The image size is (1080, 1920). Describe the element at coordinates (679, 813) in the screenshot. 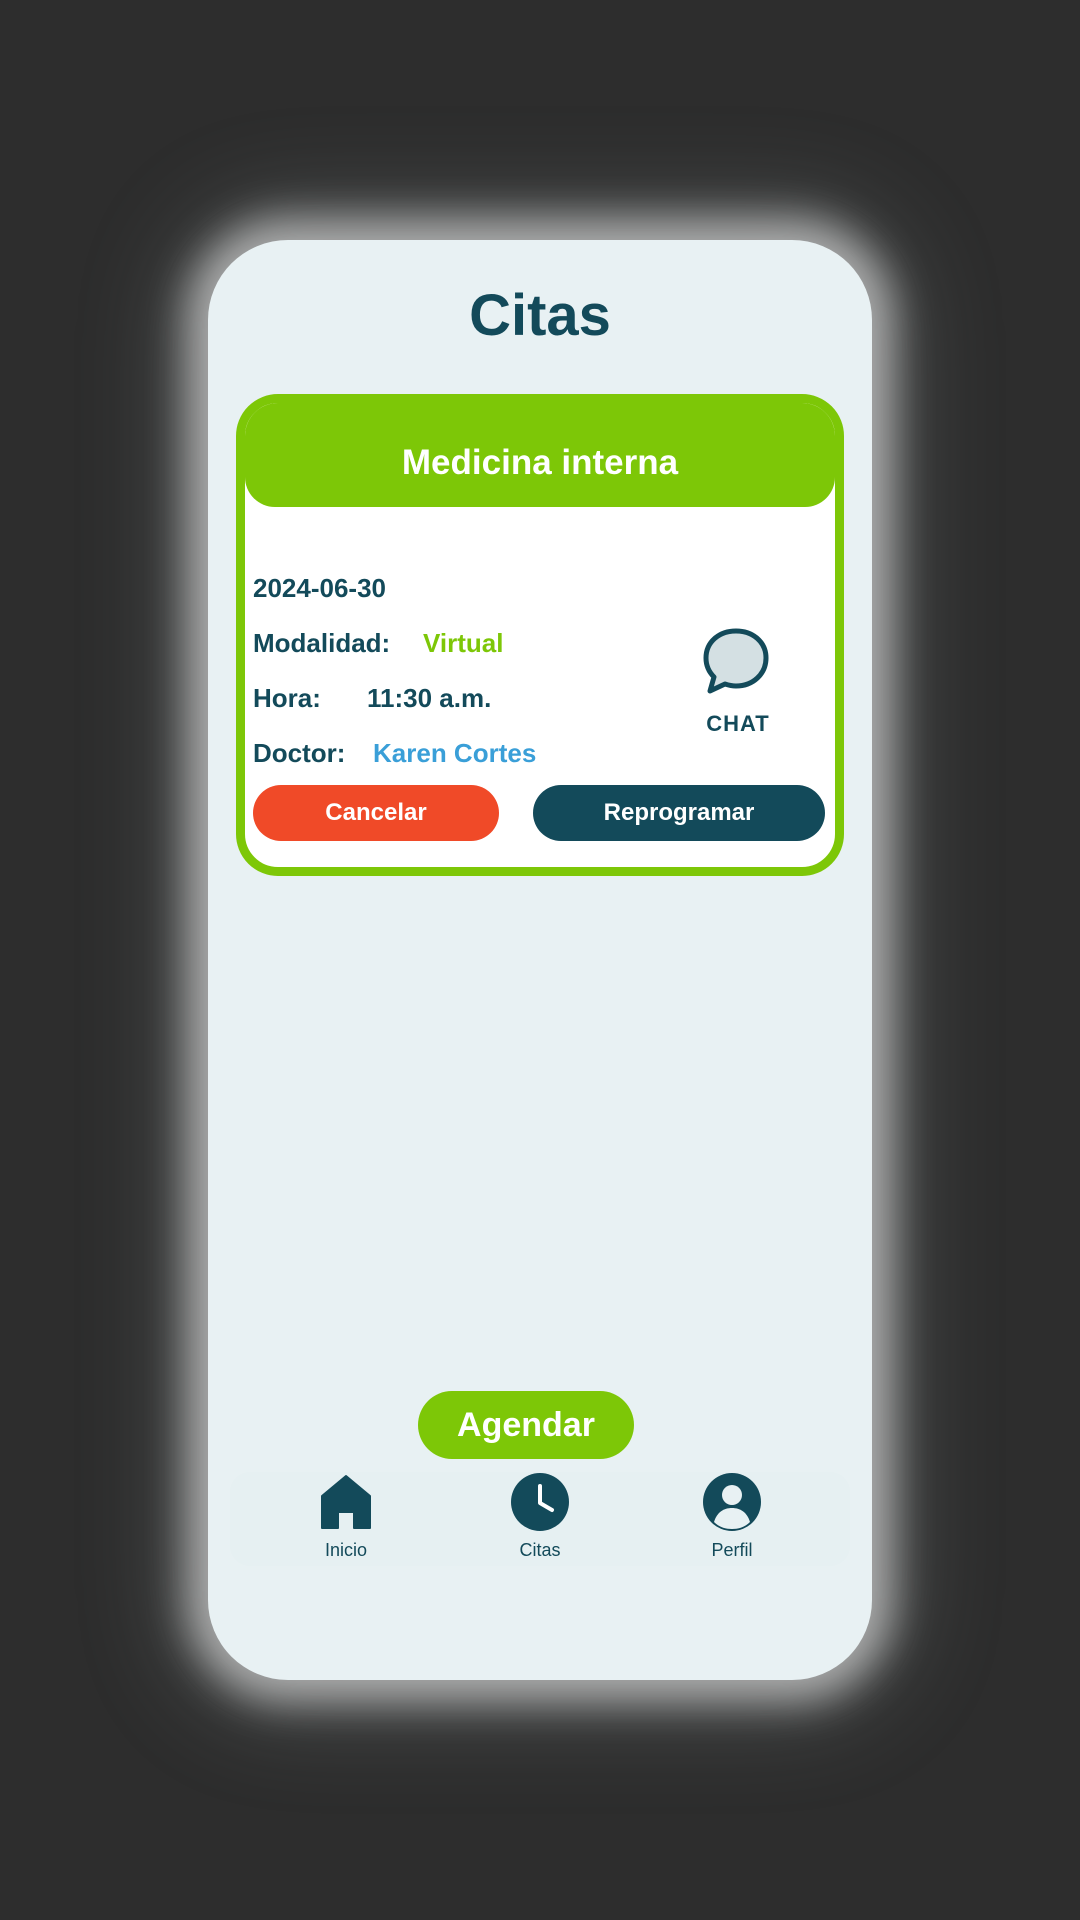

I see `reschedule-button: Reprogramar` at that location.